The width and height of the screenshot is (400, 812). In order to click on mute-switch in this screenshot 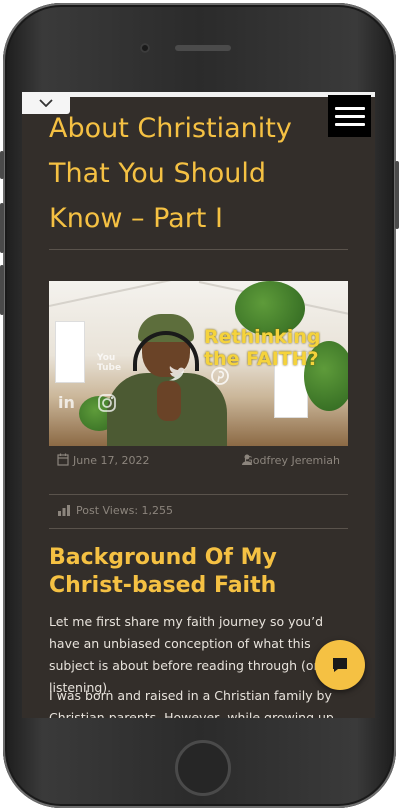, I will do `click(2, 165)`.